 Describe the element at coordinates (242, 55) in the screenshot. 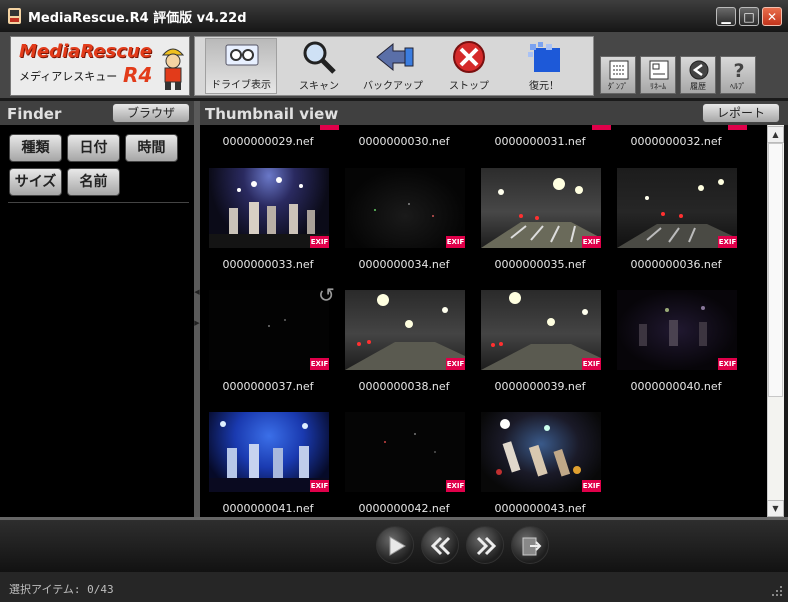

I see `drive-icon` at that location.